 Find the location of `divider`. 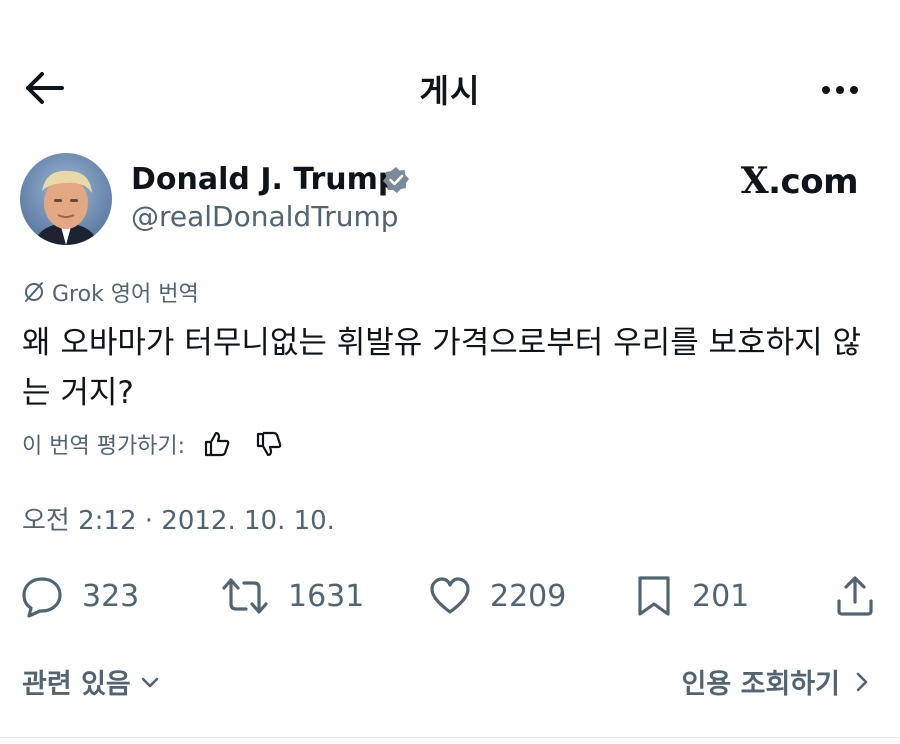

divider is located at coordinates (450, 737).